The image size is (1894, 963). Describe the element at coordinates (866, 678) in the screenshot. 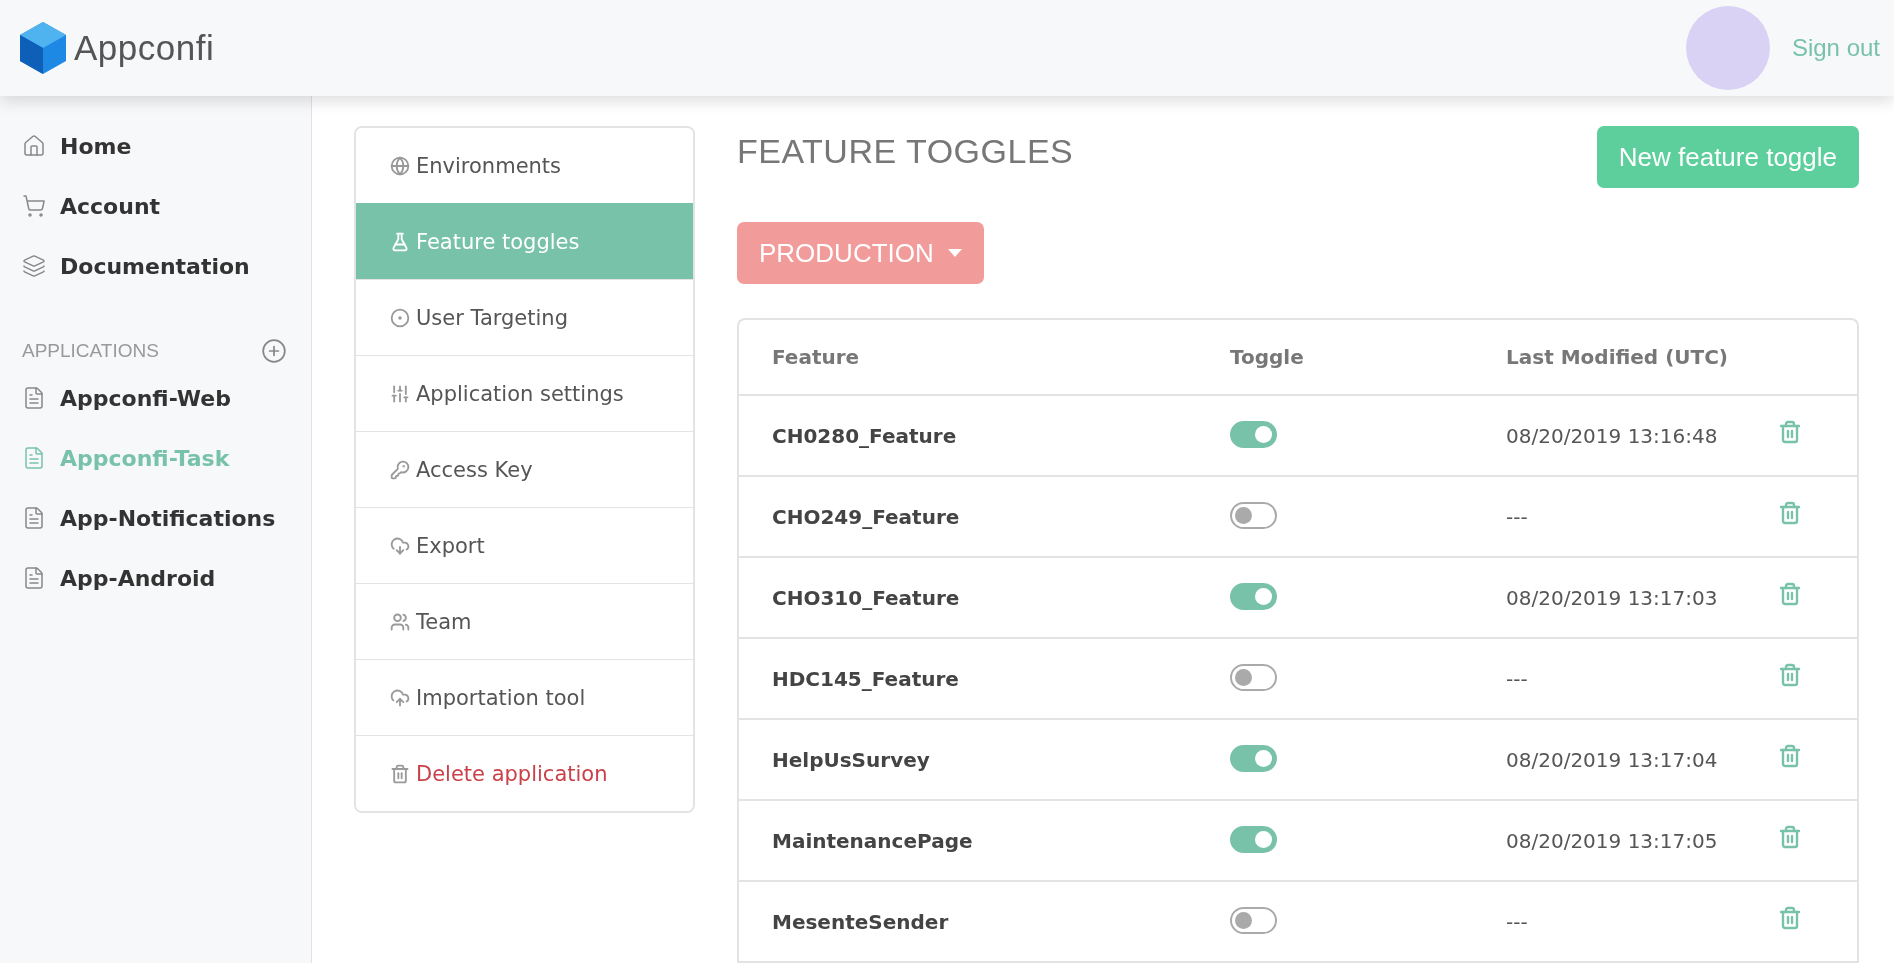

I see `feature-name: HDC145_Feature` at that location.